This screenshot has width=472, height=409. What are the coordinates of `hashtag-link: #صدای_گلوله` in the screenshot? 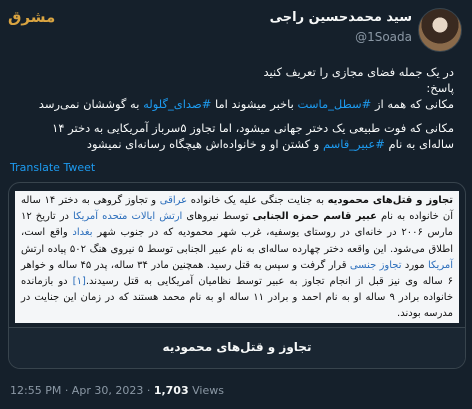 It's located at (177, 104).